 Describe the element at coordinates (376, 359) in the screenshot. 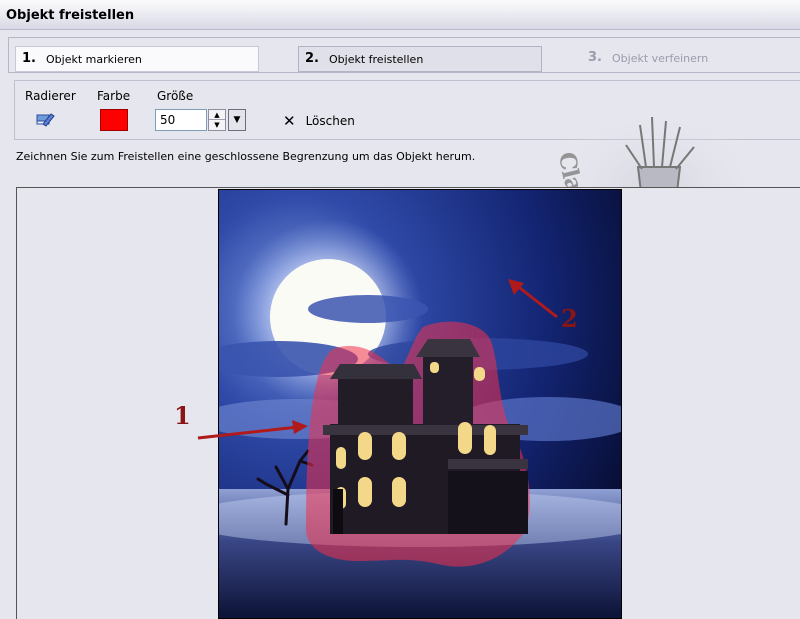

I see `annotation-overlay: 1 2` at that location.